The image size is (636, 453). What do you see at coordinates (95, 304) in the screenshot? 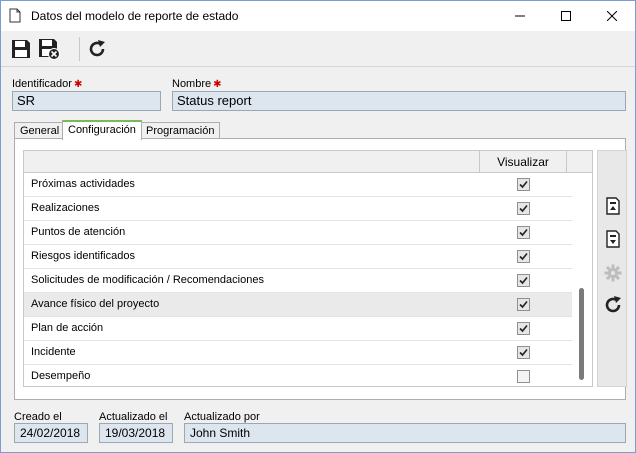
I see `row-label: Avance físico del proyecto` at bounding box center [95, 304].